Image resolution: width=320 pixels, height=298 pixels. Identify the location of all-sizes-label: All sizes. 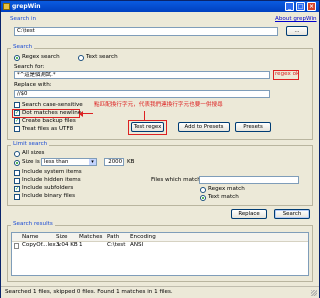
(33, 153).